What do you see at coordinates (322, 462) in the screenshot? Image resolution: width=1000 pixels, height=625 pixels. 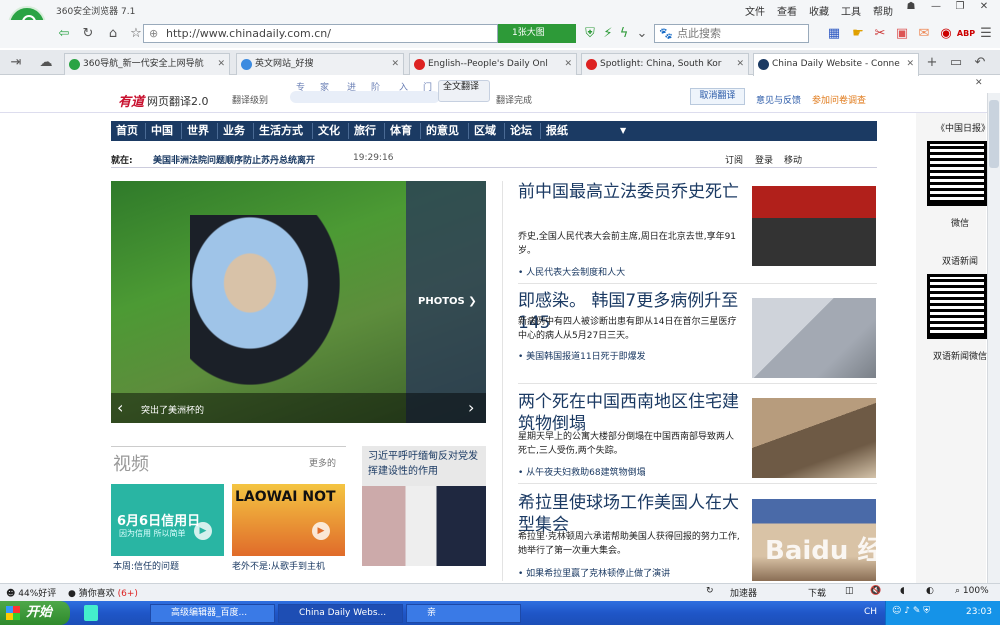 I see `video-more-link: 更多的` at bounding box center [322, 462].